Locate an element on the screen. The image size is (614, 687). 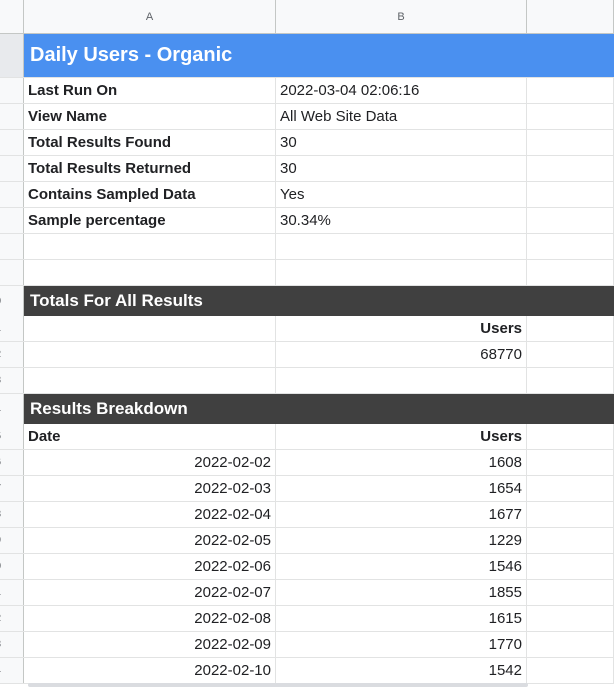
users-cell: 1615 is located at coordinates (401, 618).